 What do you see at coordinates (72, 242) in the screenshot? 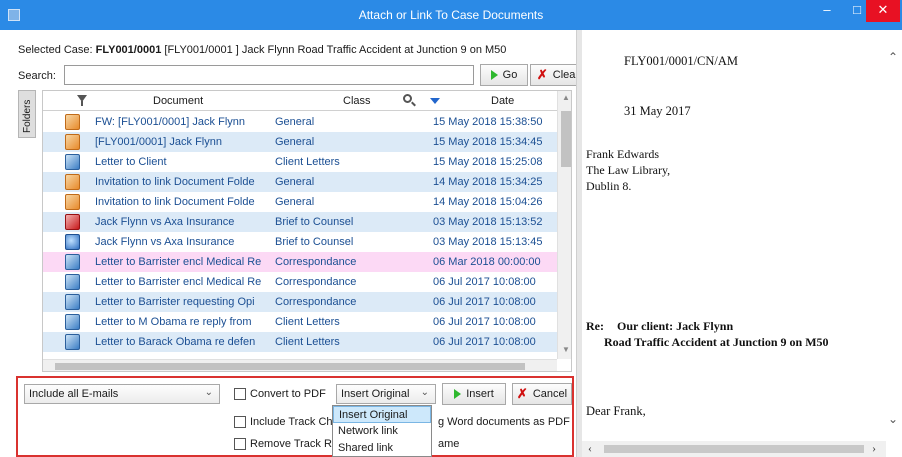
I see `link-icon` at bounding box center [72, 242].